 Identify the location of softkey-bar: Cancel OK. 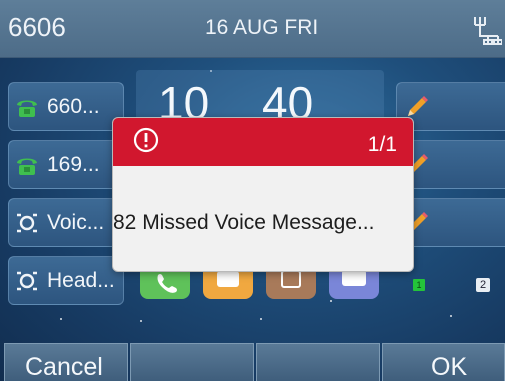
(252, 362).